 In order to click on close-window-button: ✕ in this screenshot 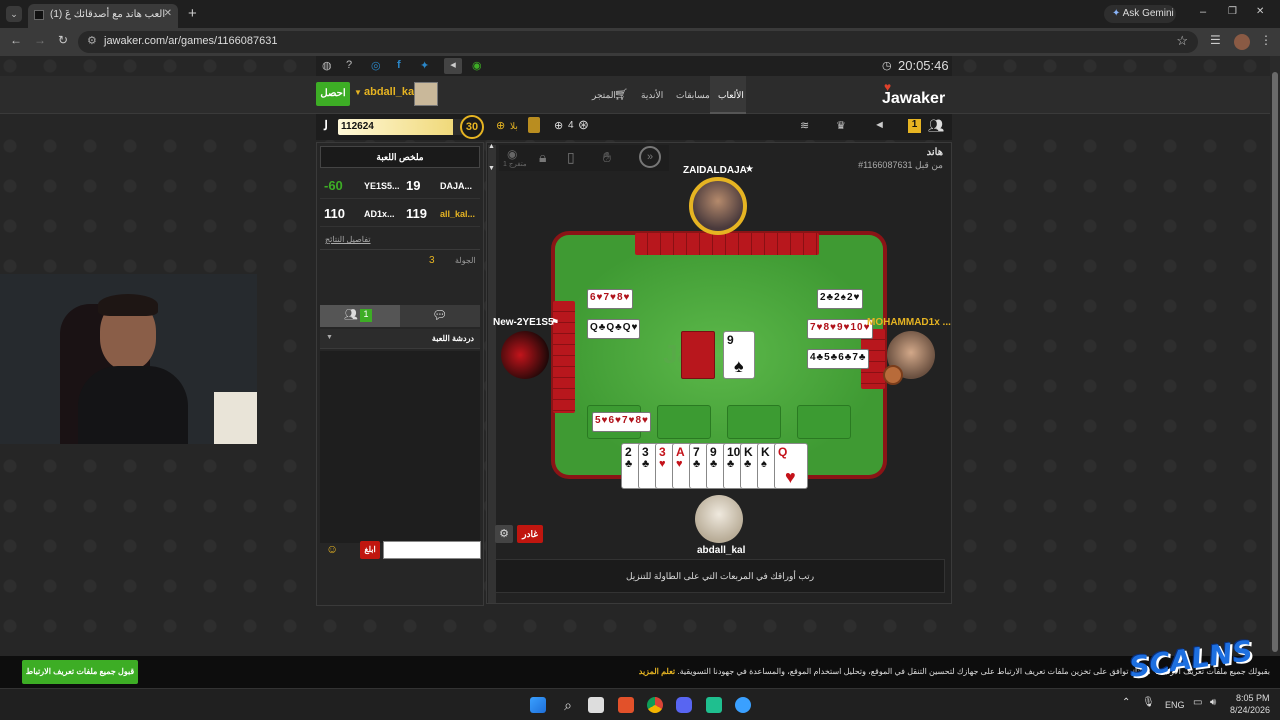, I will do `click(1260, 11)`.